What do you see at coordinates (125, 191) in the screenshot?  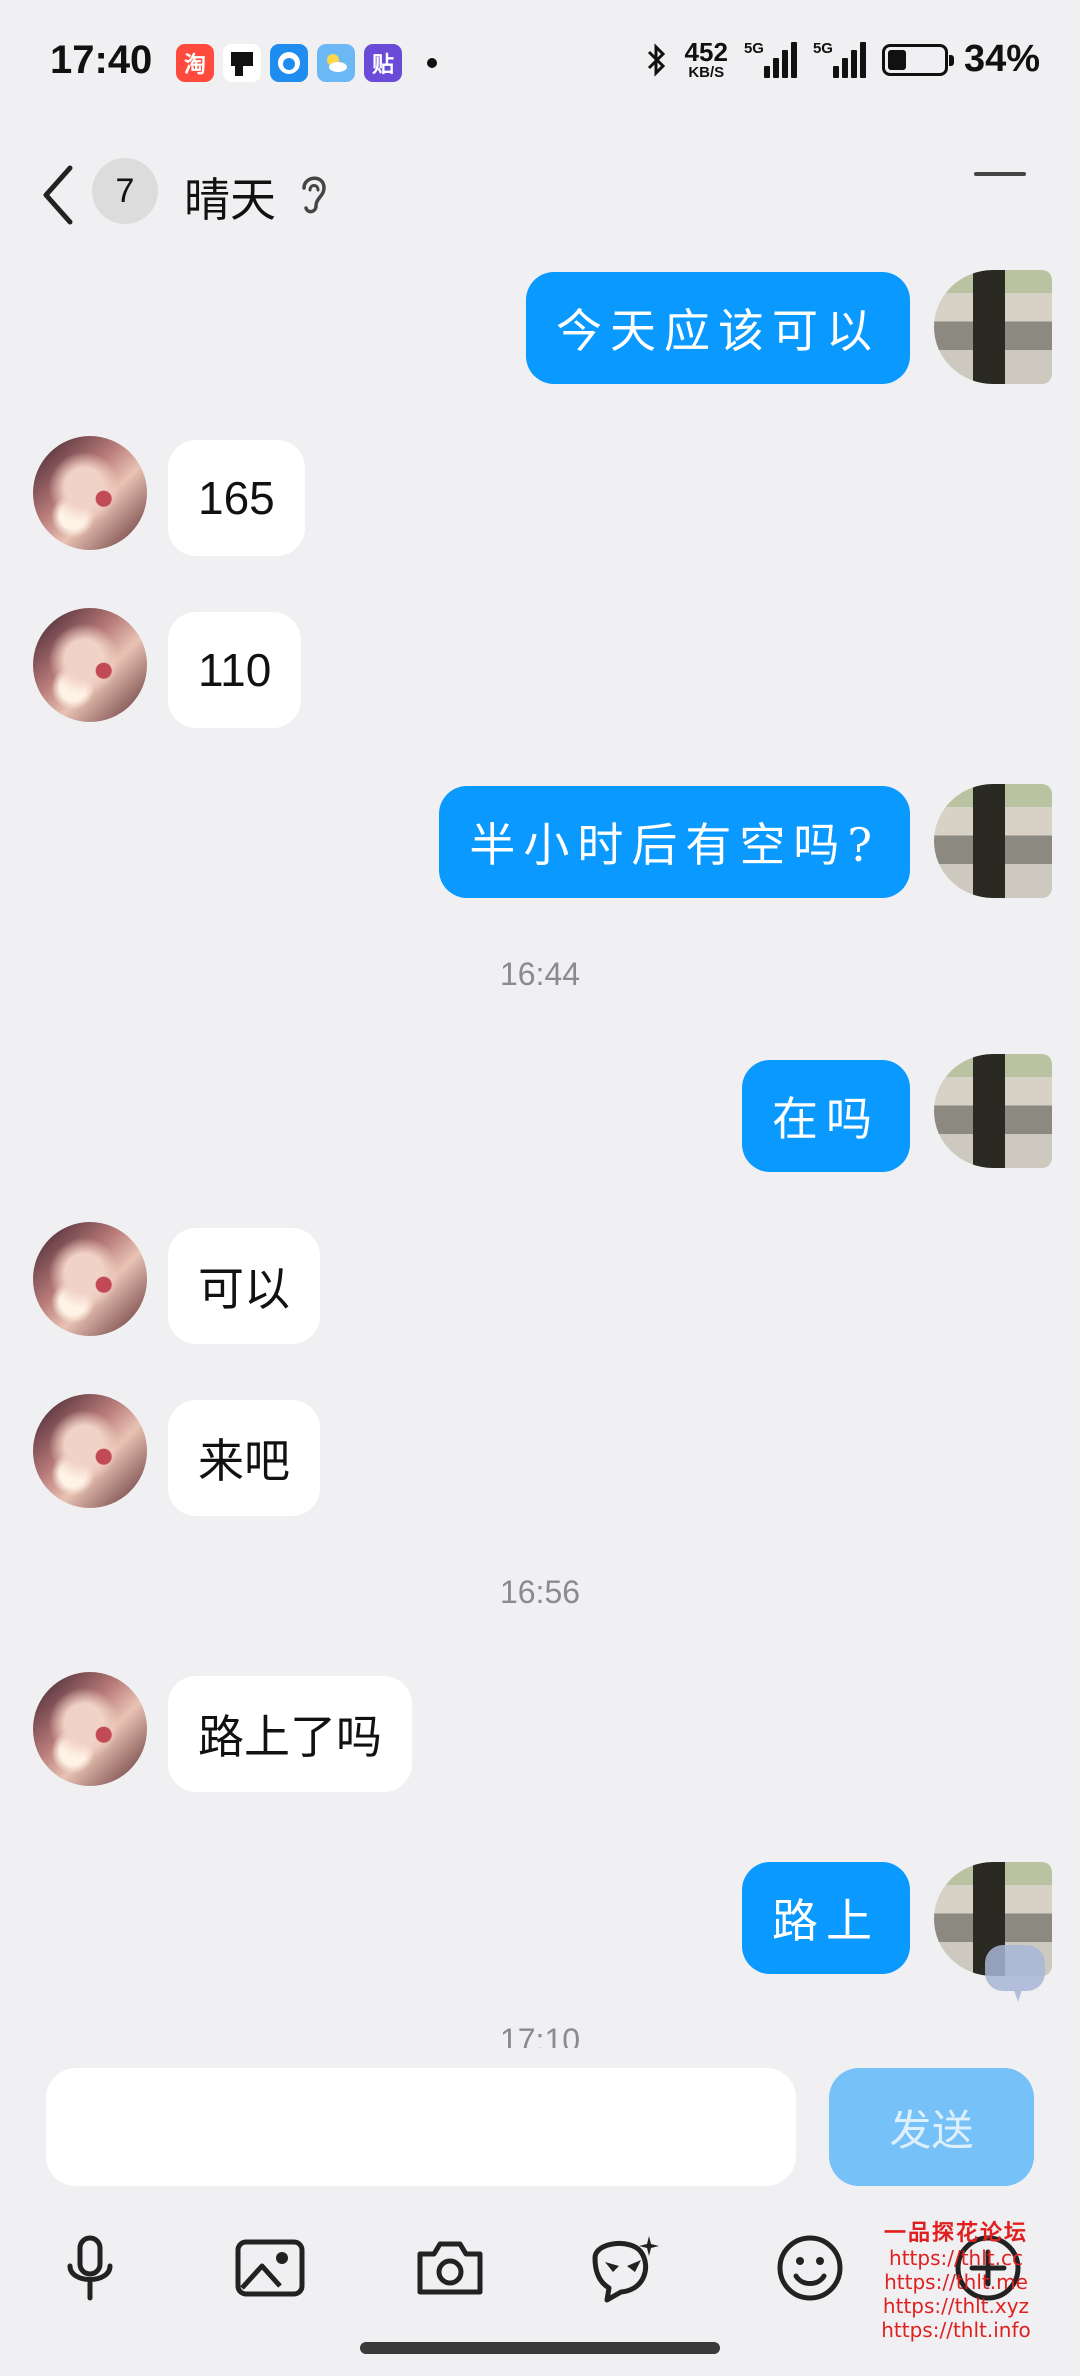 I see `unread-count-badge: 7` at bounding box center [125, 191].